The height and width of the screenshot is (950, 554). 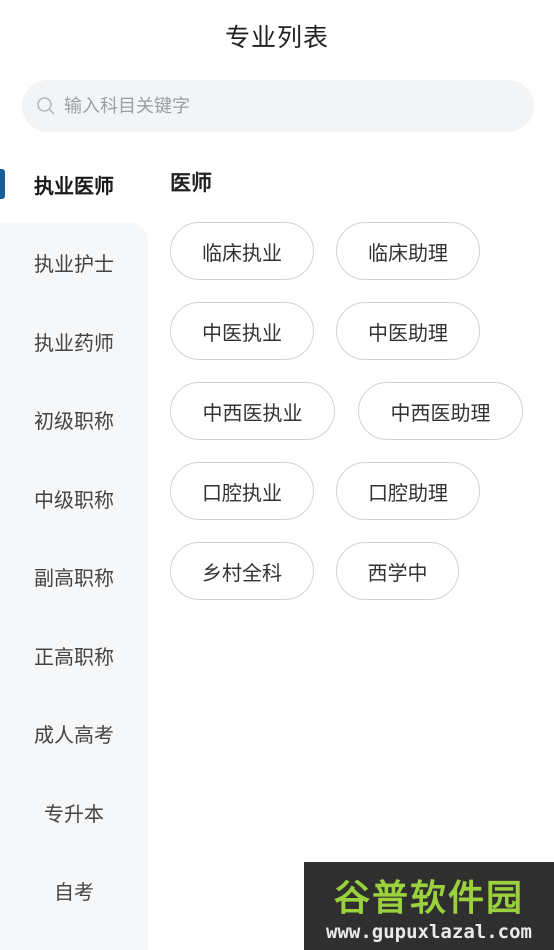 What do you see at coordinates (428, 898) in the screenshot?
I see `watermark-brand: 谷普软件园` at bounding box center [428, 898].